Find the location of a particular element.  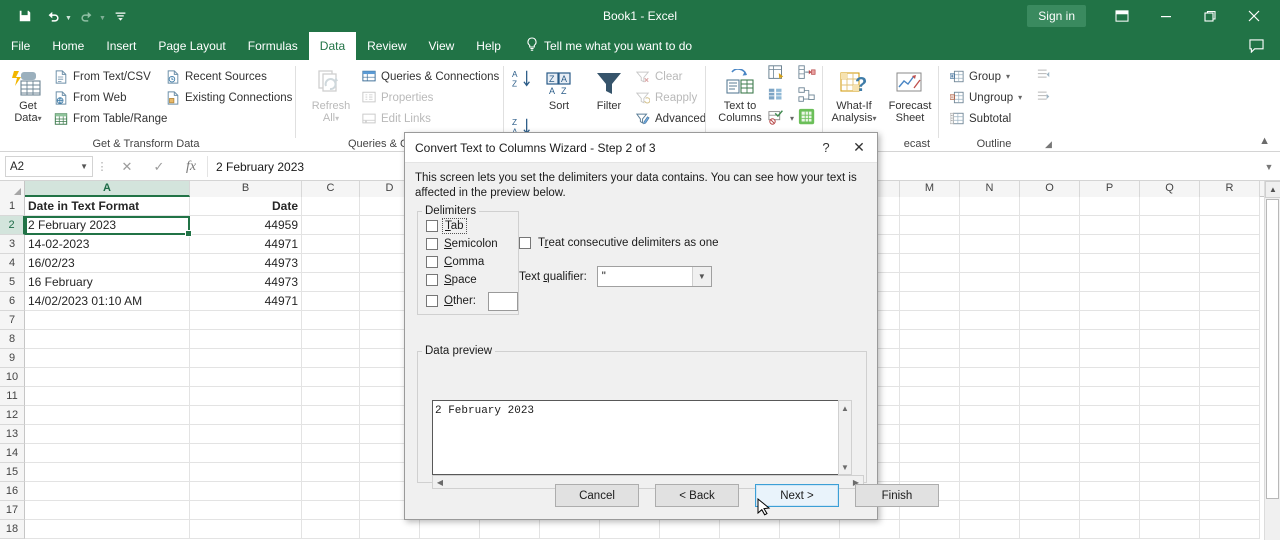

group-dropdown-icon: ▾ is located at coordinates (1008, 76).